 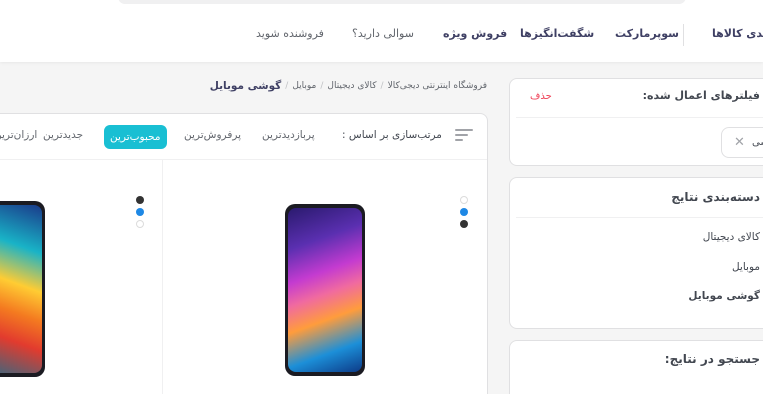 What do you see at coordinates (647, 36) in the screenshot?
I see `nav-supermarket: سوپرمارکت` at bounding box center [647, 36].